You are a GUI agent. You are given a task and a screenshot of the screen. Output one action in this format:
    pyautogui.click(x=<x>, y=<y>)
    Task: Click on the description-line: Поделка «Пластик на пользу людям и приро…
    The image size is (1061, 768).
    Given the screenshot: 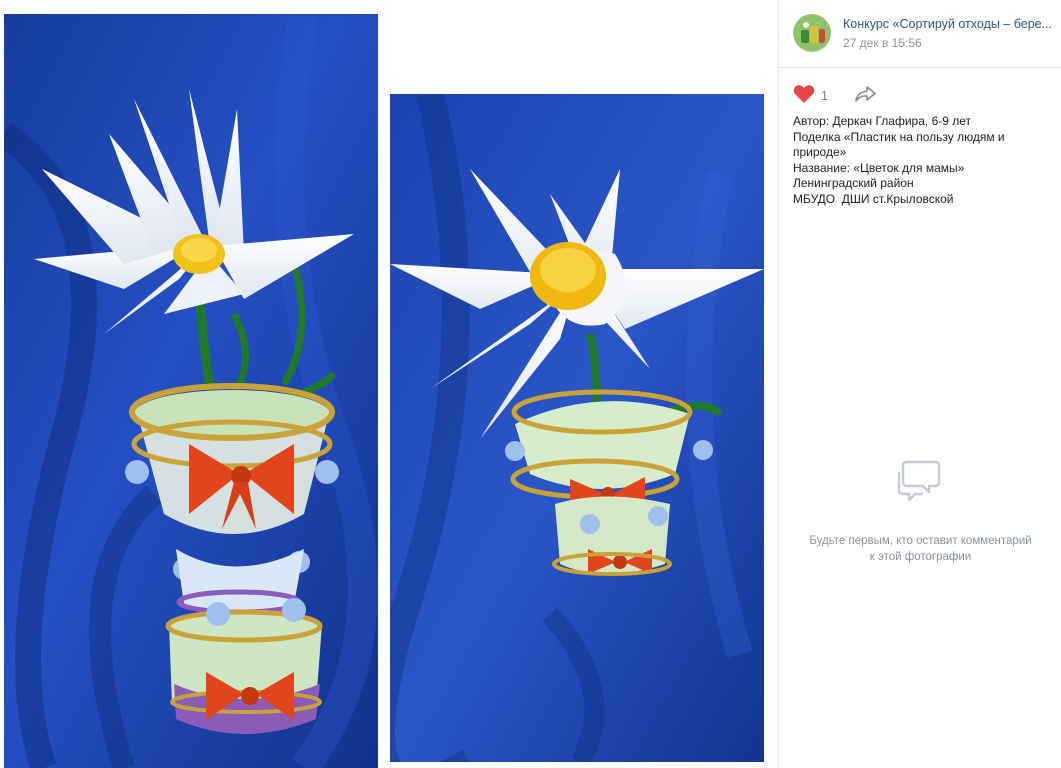 What is the action you would take?
    pyautogui.click(x=900, y=144)
    